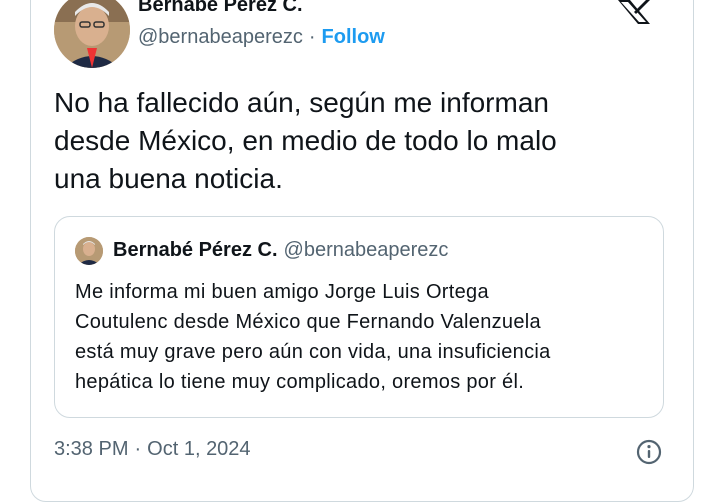  I want to click on quoted-author-name: Bernabé Pérez C., so click(195, 250).